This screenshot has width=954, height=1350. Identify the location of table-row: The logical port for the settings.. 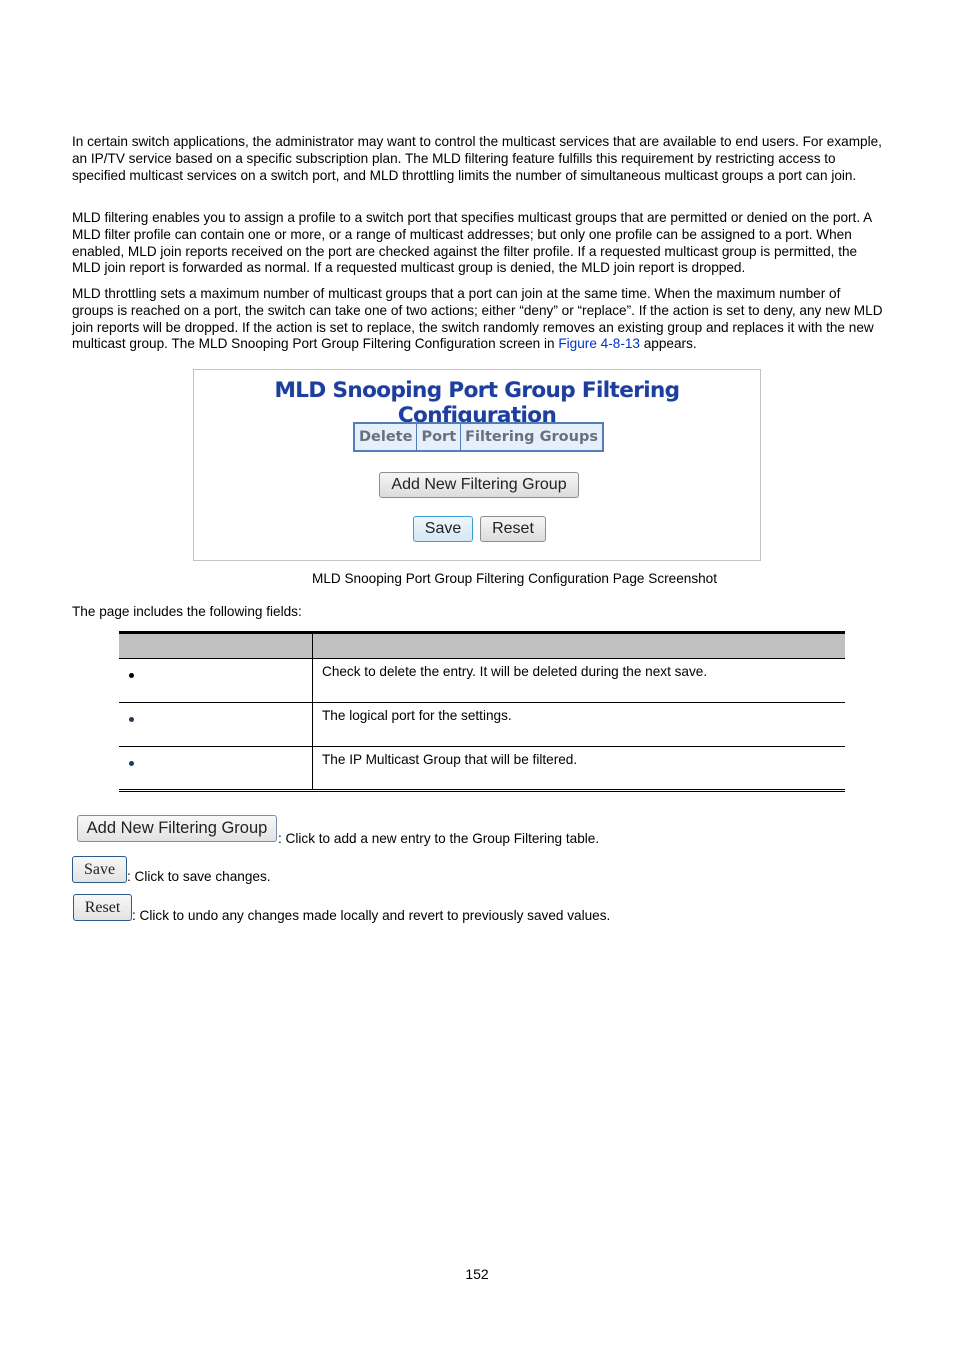
(482, 724).